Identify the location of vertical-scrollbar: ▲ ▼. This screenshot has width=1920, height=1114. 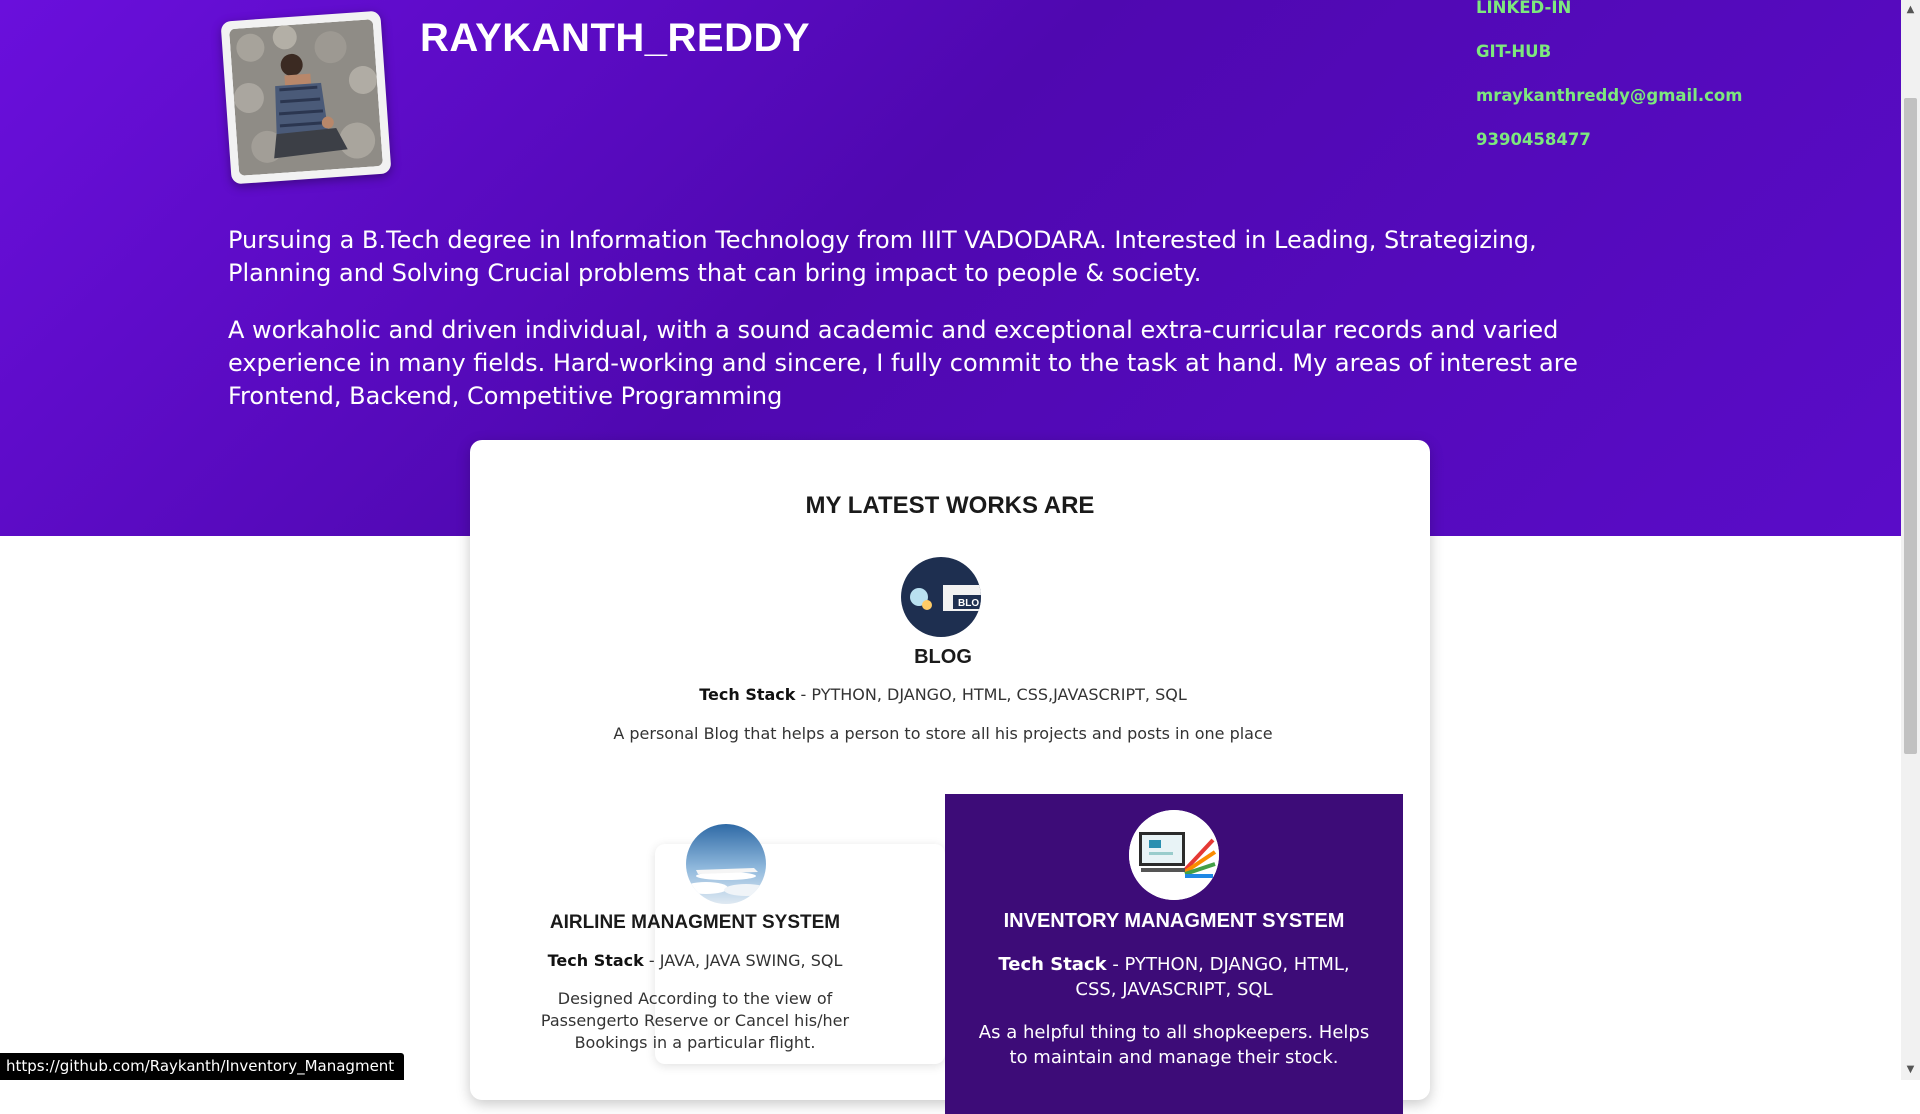
(1910, 540).